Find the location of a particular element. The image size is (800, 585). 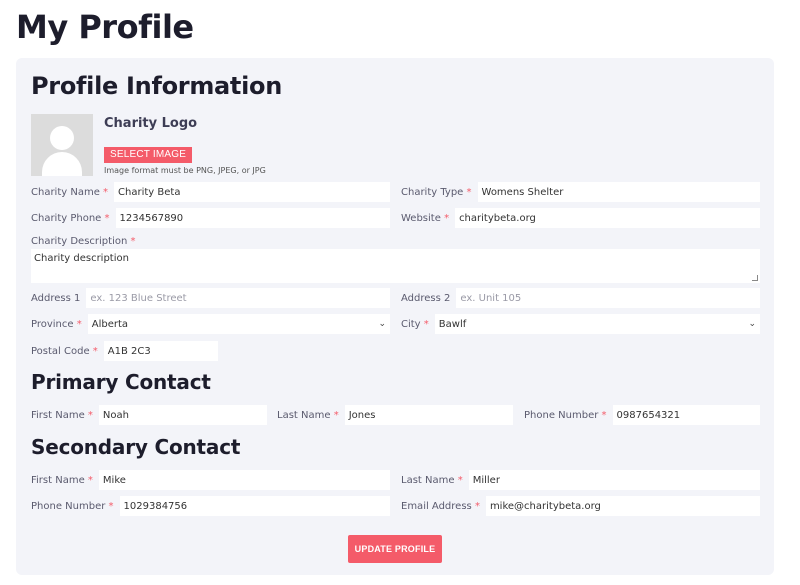

primary-first-name-field: First Name * Noah is located at coordinates (149, 415).